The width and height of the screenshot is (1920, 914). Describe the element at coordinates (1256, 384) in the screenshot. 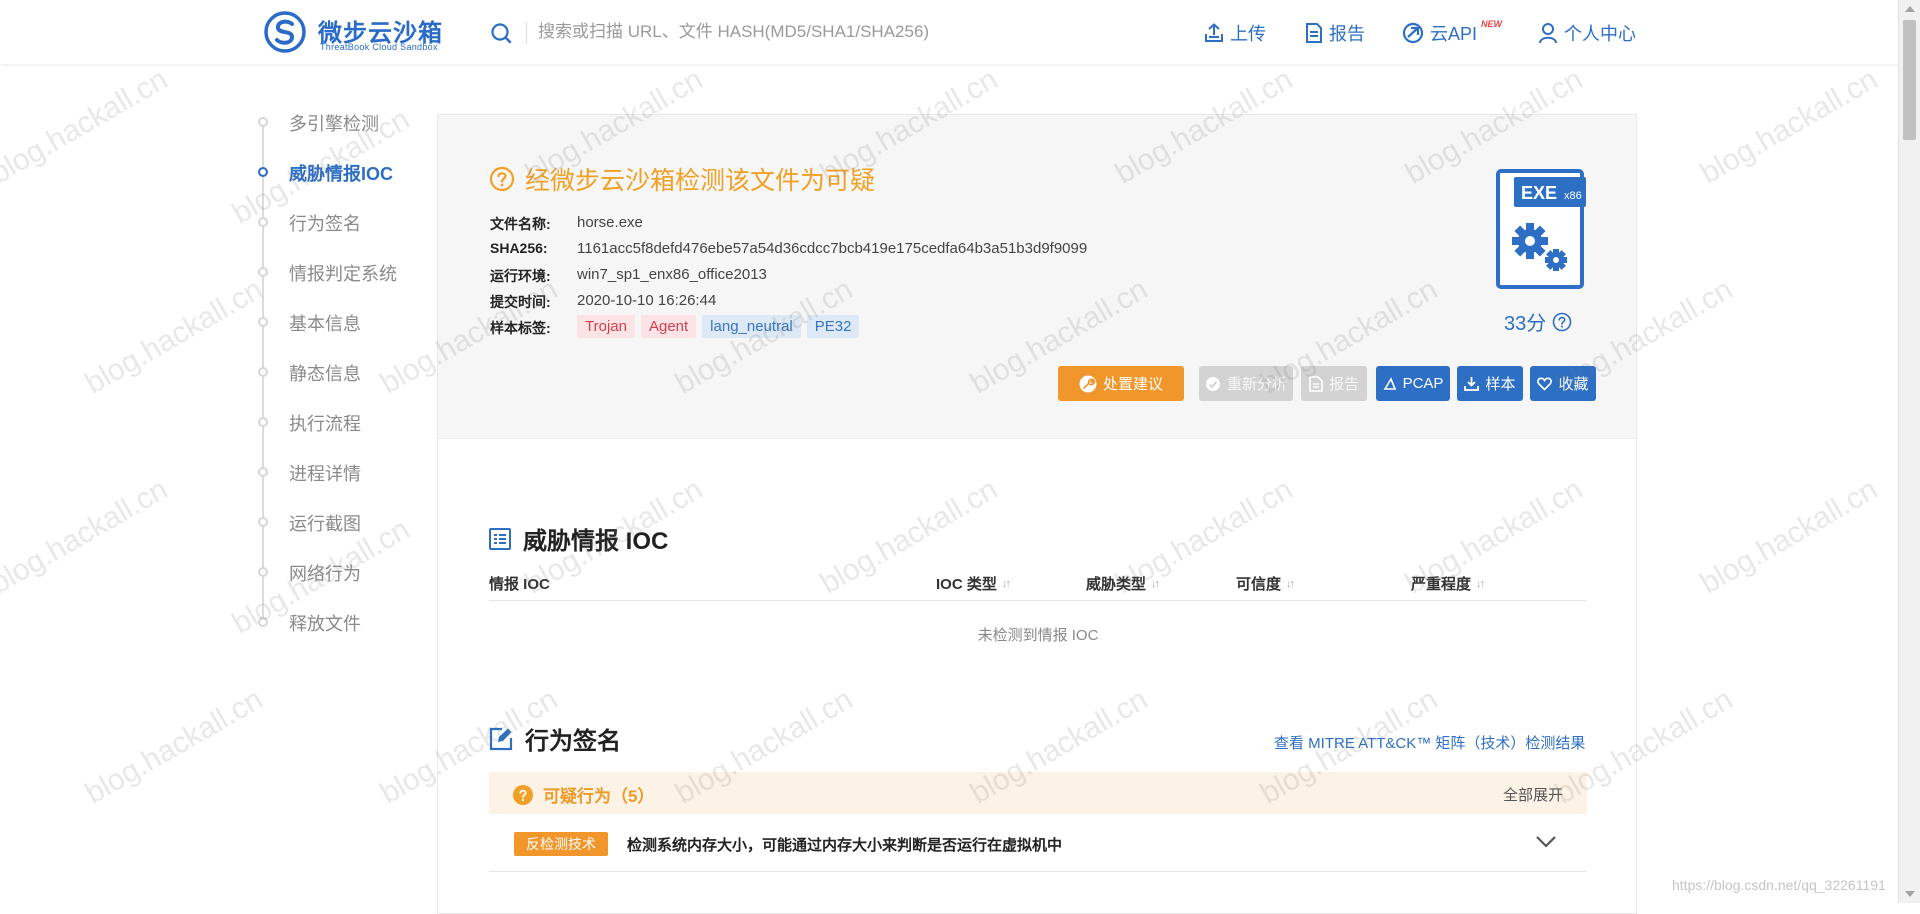

I see `reanalyze-button-label: 重新分析` at that location.